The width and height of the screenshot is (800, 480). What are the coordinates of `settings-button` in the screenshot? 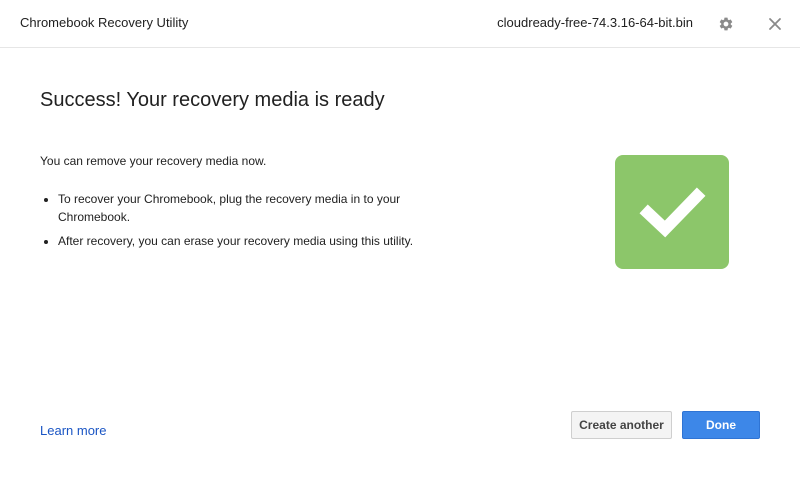 It's located at (726, 24).